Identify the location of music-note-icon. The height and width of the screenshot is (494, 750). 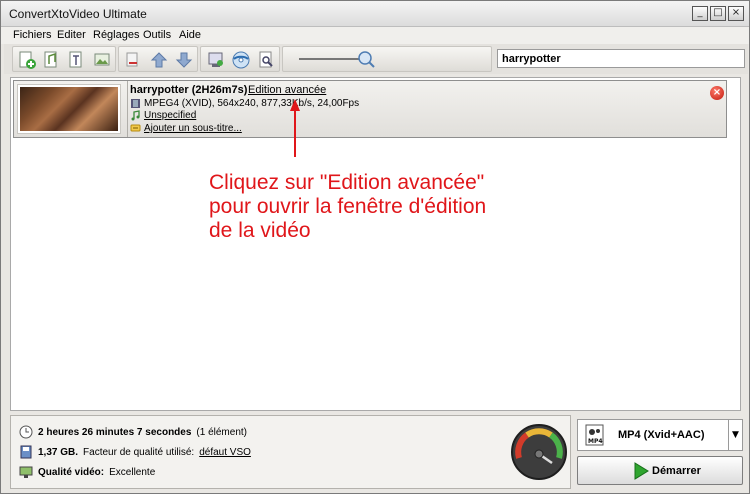
(135, 115).